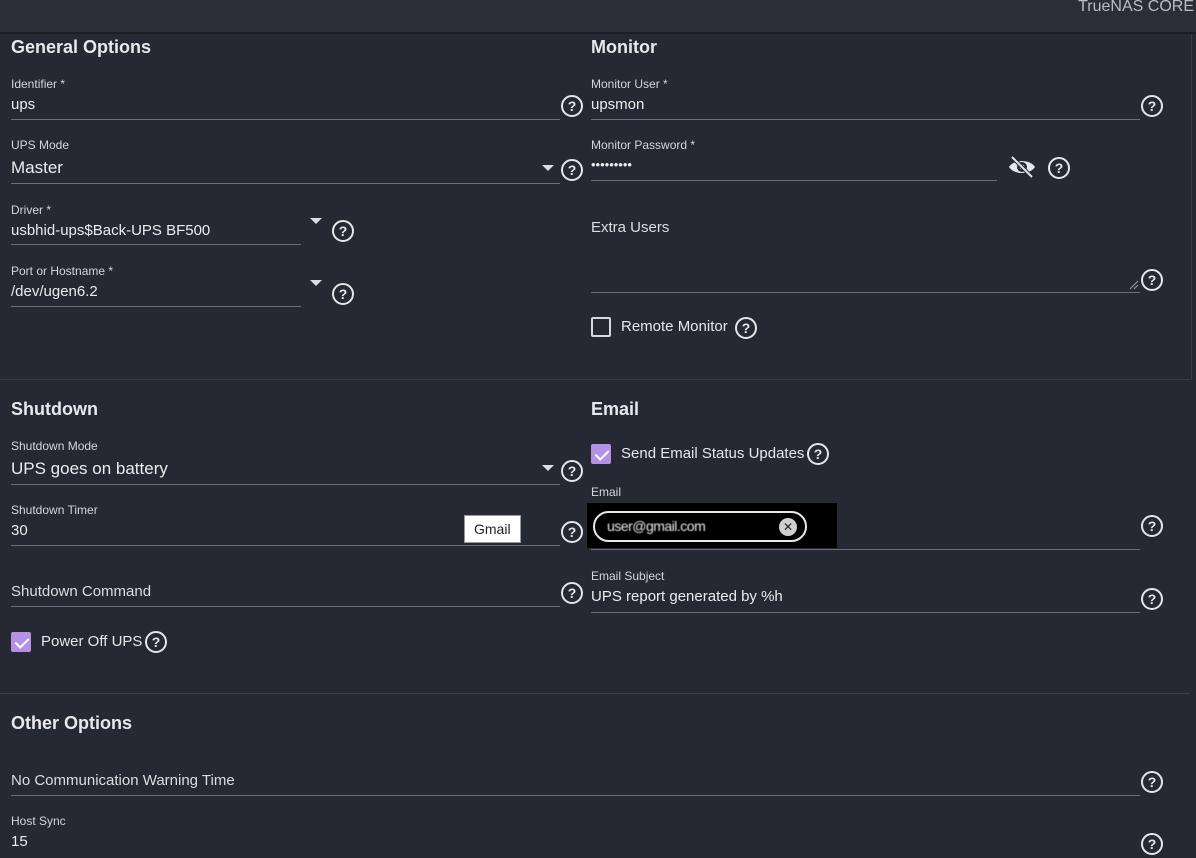 The height and width of the screenshot is (858, 1196). I want to click on monitor-password-input: •••••••••, so click(791, 164).